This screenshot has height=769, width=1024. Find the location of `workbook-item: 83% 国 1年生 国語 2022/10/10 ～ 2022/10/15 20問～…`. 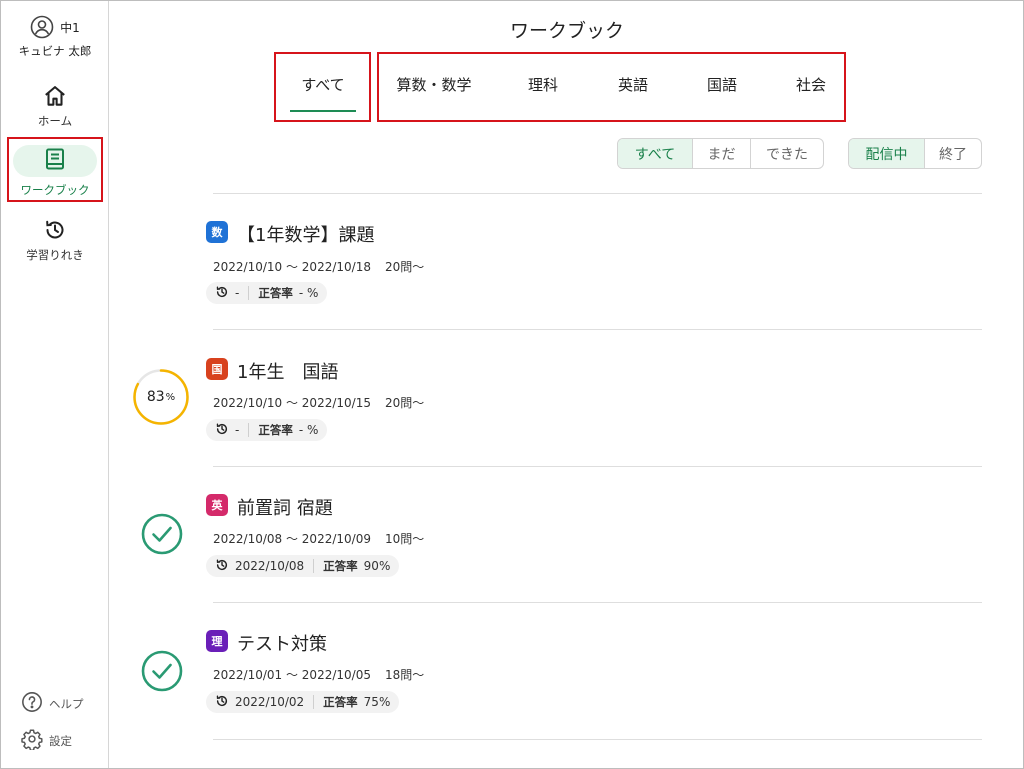

workbook-item: 83% 国 1年生 国語 2022/10/10 ～ 2022/10/15 20問～… is located at coordinates (556, 398).